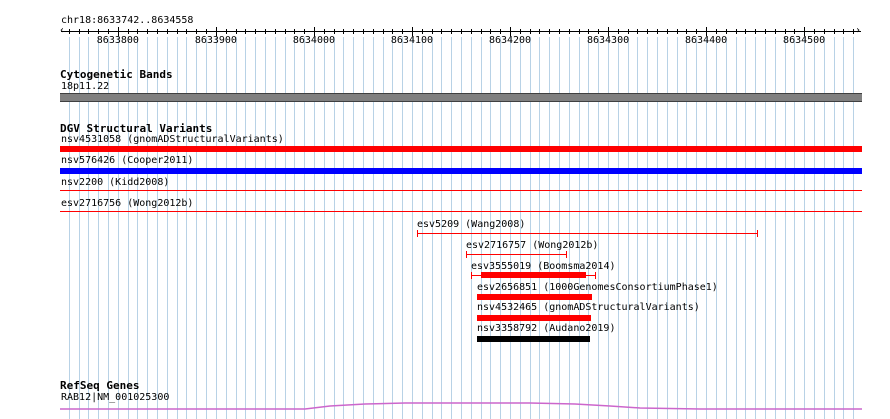 This screenshot has width=890, height=419. What do you see at coordinates (100, 385) in the screenshot?
I see `refseq-track-title: RefSeq Genes` at bounding box center [100, 385].